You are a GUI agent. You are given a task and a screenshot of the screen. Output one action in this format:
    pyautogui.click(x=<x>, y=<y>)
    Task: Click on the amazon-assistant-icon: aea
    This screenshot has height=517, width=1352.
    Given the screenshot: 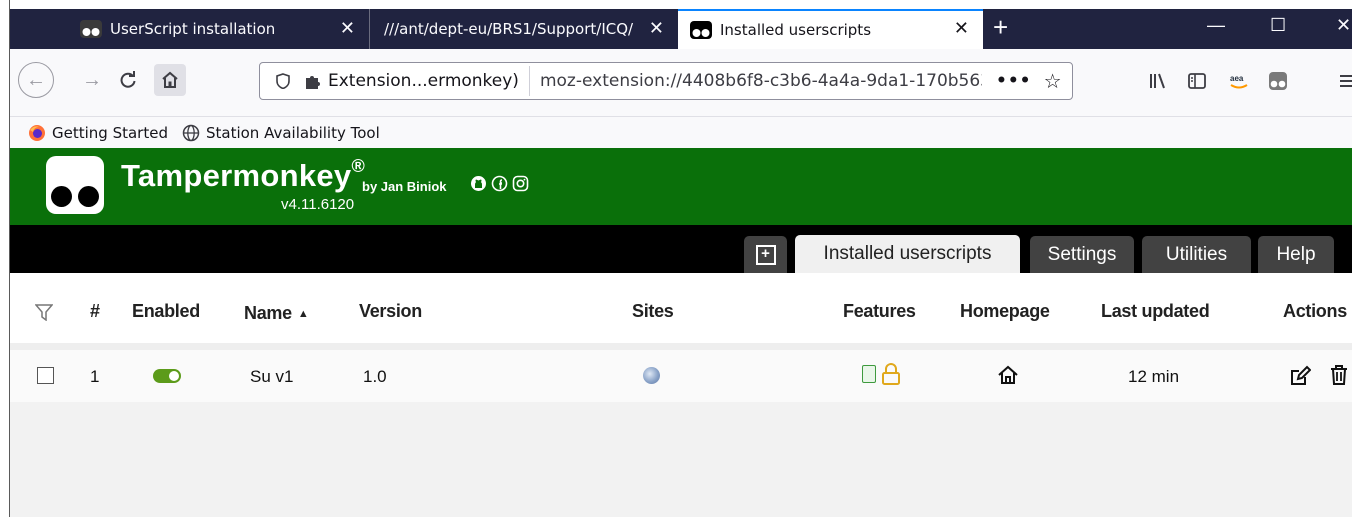 What is the action you would take?
    pyautogui.click(x=1239, y=81)
    